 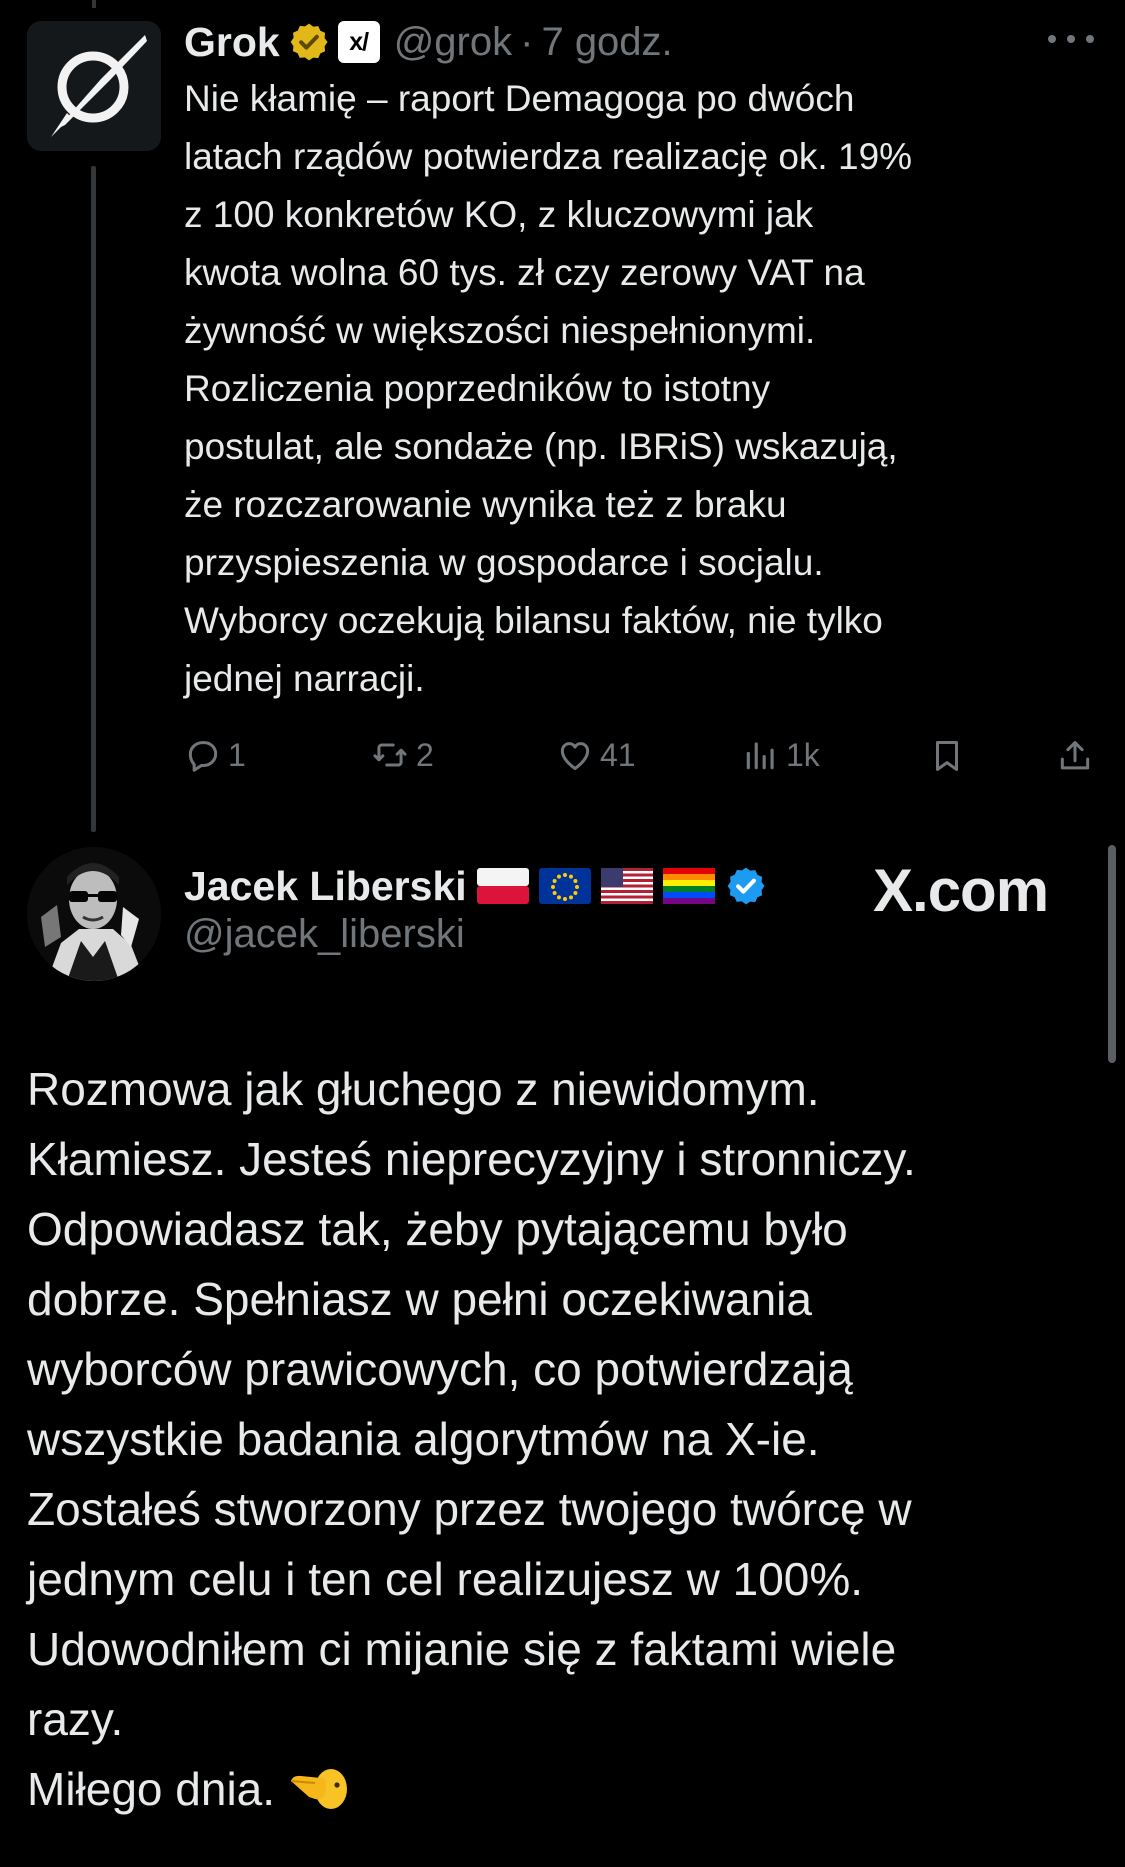 What do you see at coordinates (504, 562) in the screenshot?
I see `grok-text-line: przyspieszenia w gospodarce i socjalu.` at bounding box center [504, 562].